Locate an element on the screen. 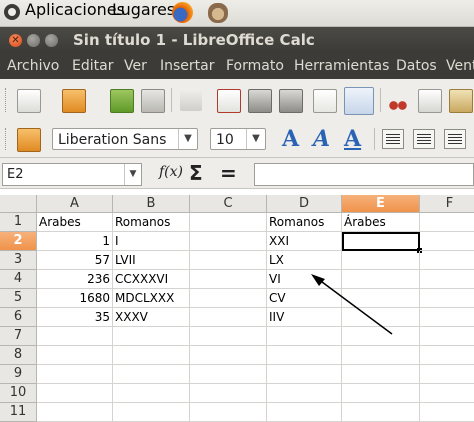 The image size is (474, 422). annotation-arrow is located at coordinates (352, 304).